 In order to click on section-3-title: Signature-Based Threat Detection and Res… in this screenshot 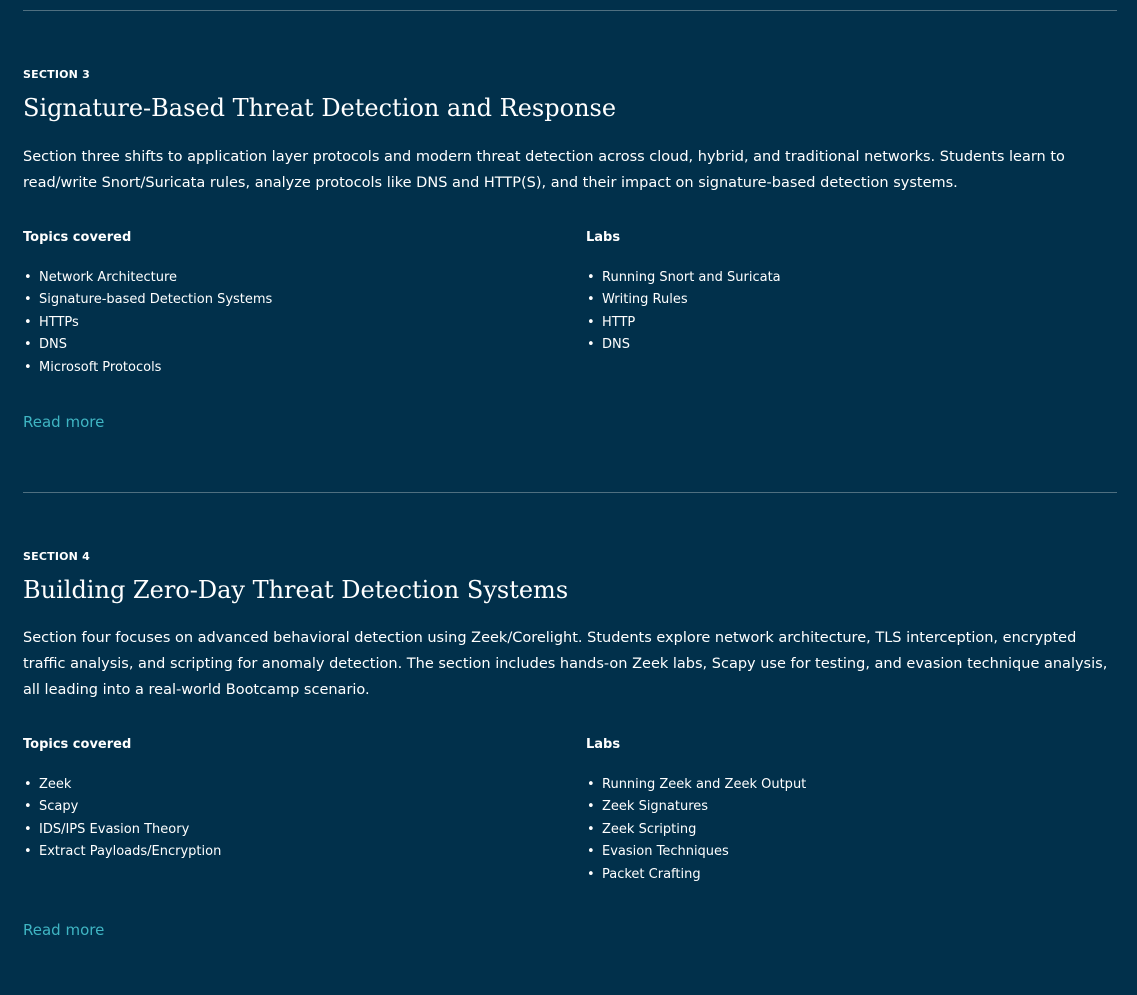, I will do `click(320, 108)`.